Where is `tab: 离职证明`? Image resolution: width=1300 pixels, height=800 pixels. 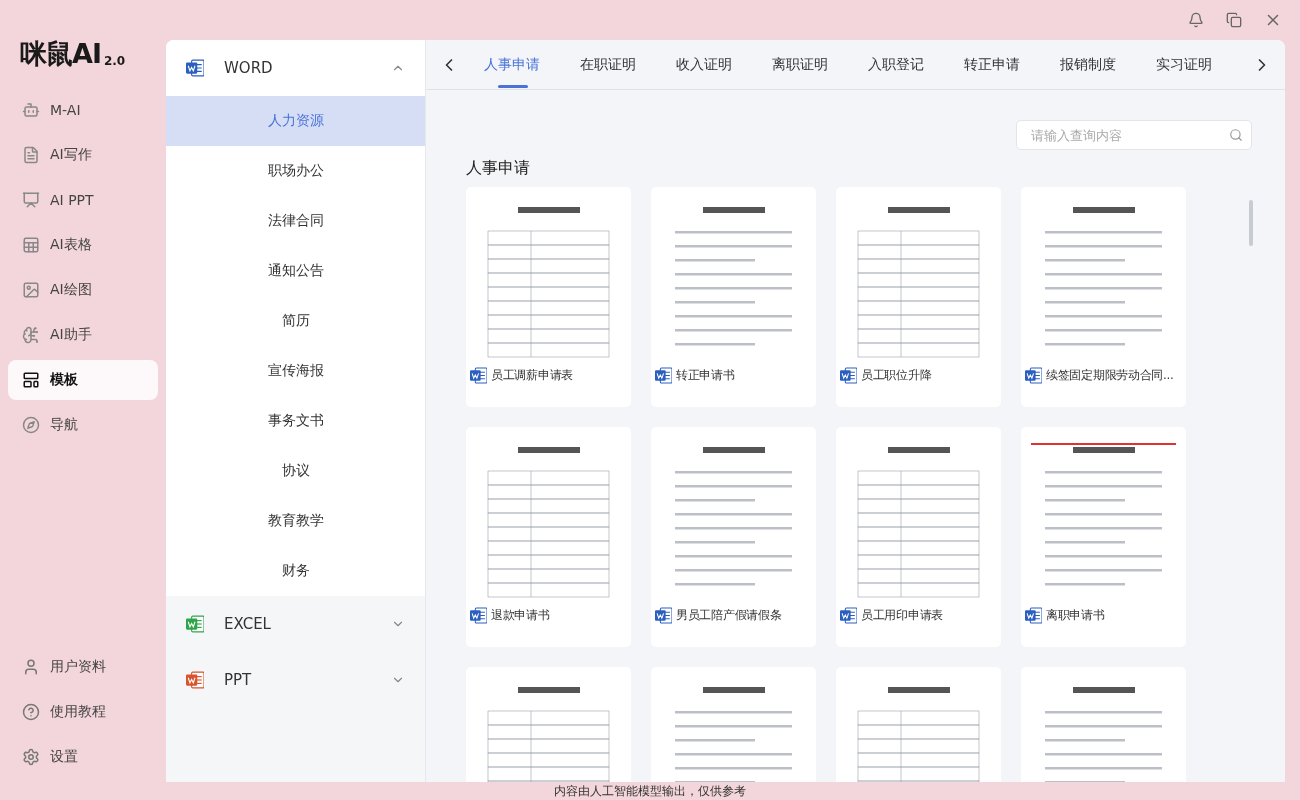
tab: 离职证明 is located at coordinates (800, 64).